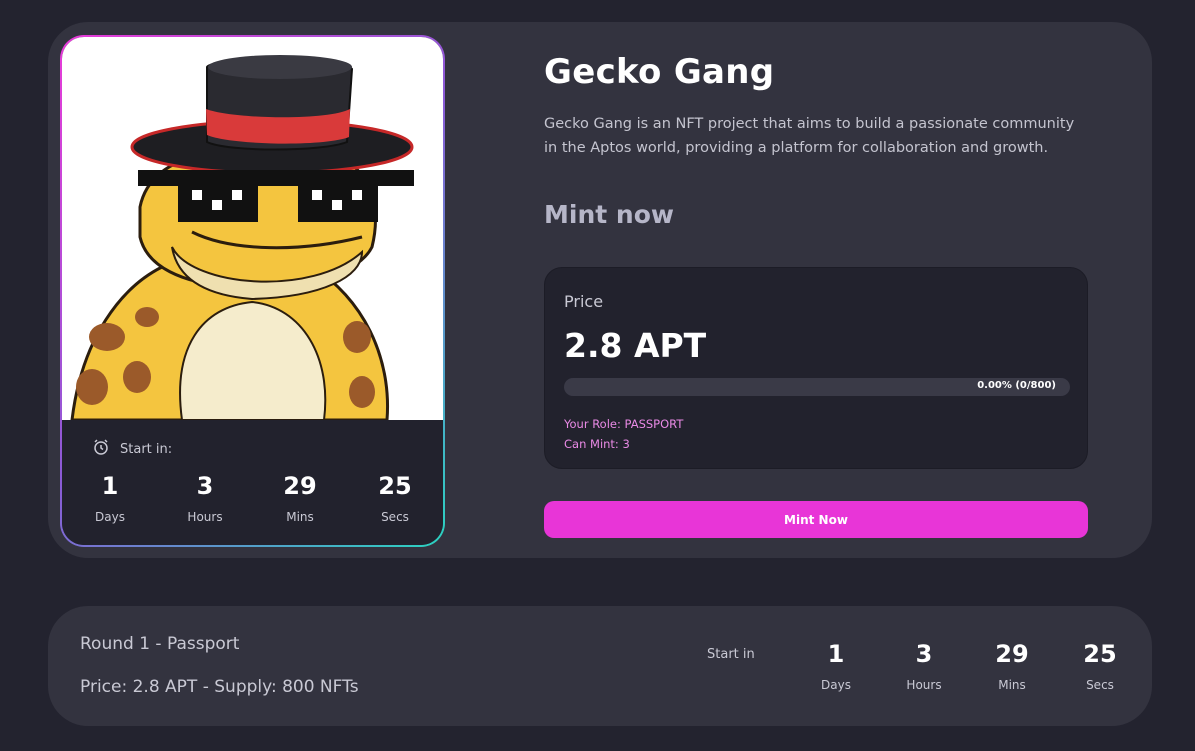  Describe the element at coordinates (584, 301) in the screenshot. I see `price-label: Price` at that location.